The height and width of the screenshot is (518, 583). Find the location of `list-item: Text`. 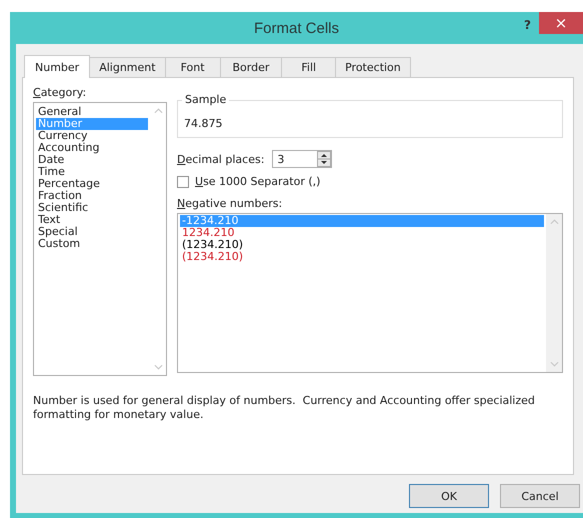

list-item: Text is located at coordinates (92, 220).